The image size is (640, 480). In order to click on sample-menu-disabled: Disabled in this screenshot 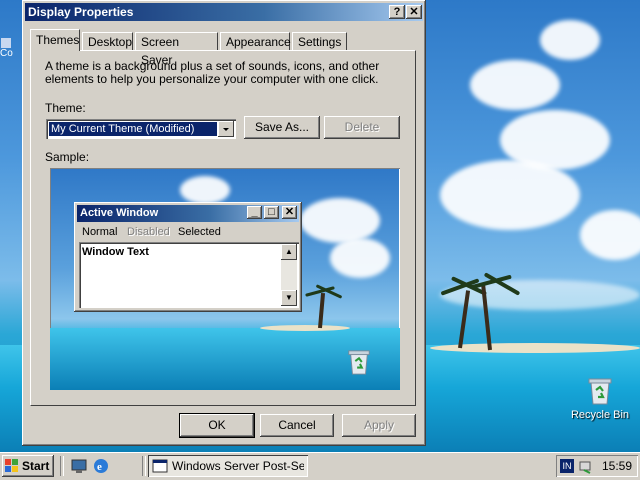, I will do `click(148, 232)`.